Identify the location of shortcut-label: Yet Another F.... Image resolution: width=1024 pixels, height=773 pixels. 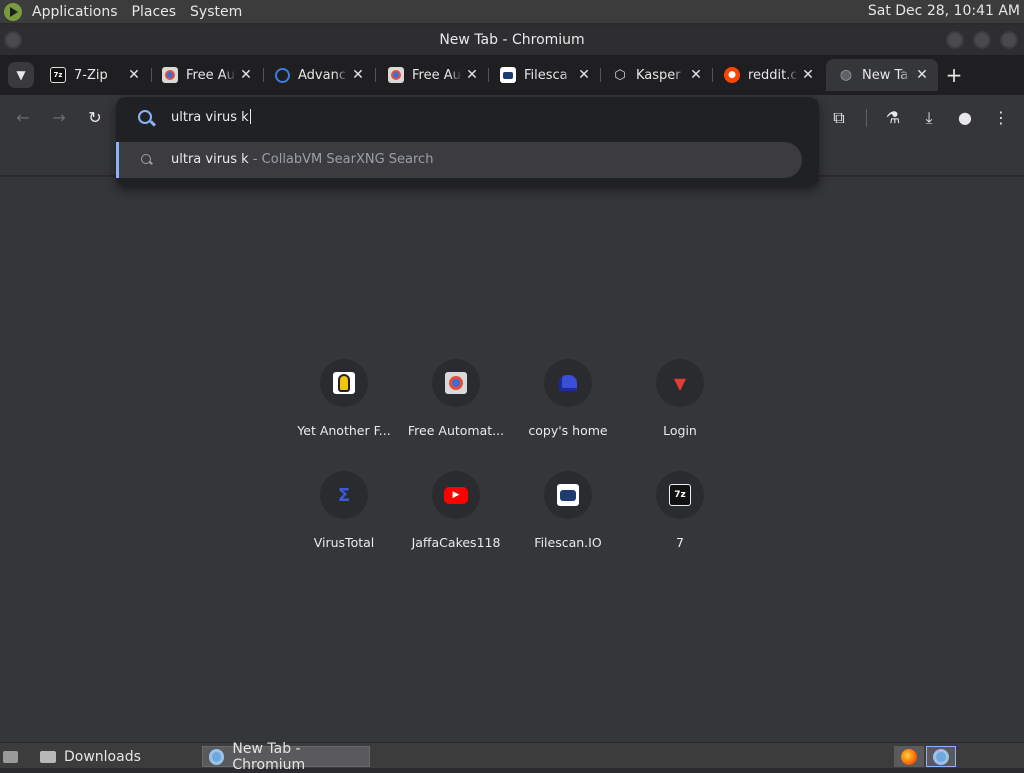
(344, 430).